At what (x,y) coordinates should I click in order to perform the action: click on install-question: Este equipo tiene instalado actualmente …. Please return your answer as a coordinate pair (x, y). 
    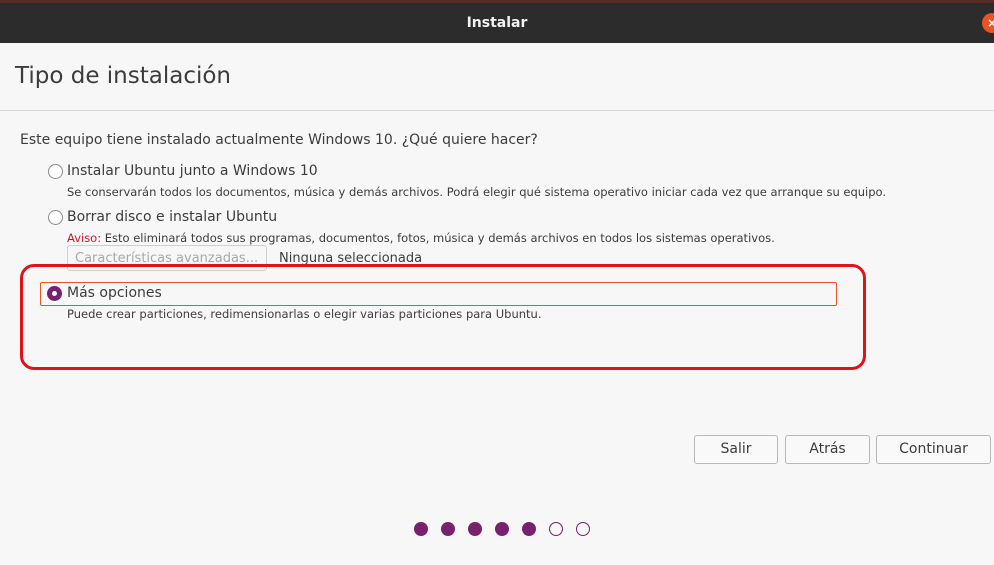
    Looking at the image, I should click on (279, 140).